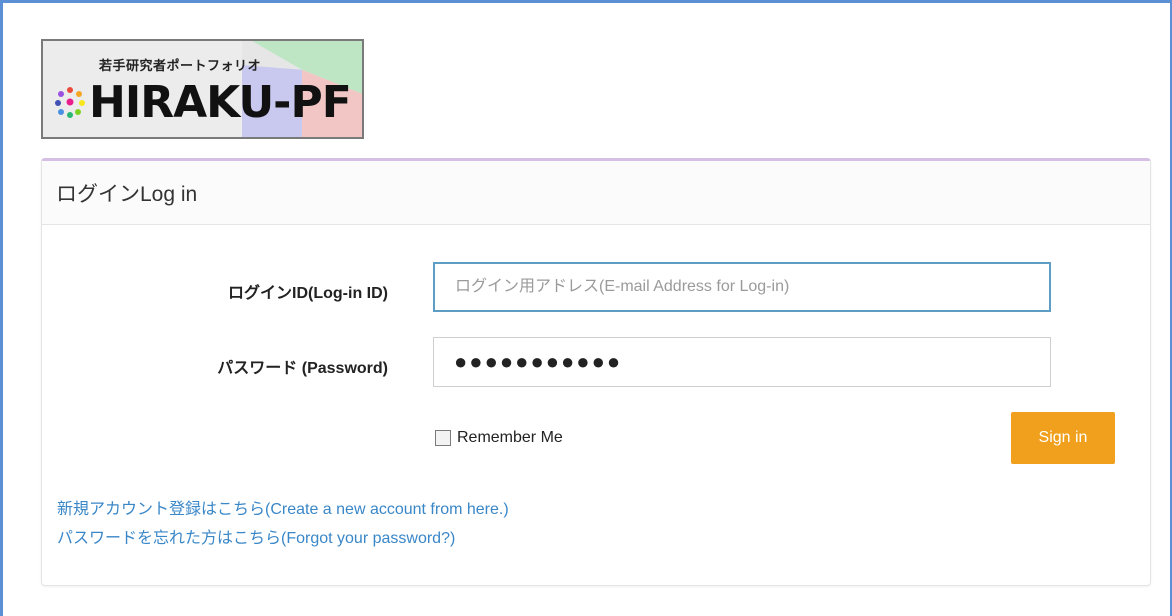 This screenshot has width=1172, height=616. What do you see at coordinates (742, 362) in the screenshot?
I see `password-input: ●●●●●●●●●●●` at bounding box center [742, 362].